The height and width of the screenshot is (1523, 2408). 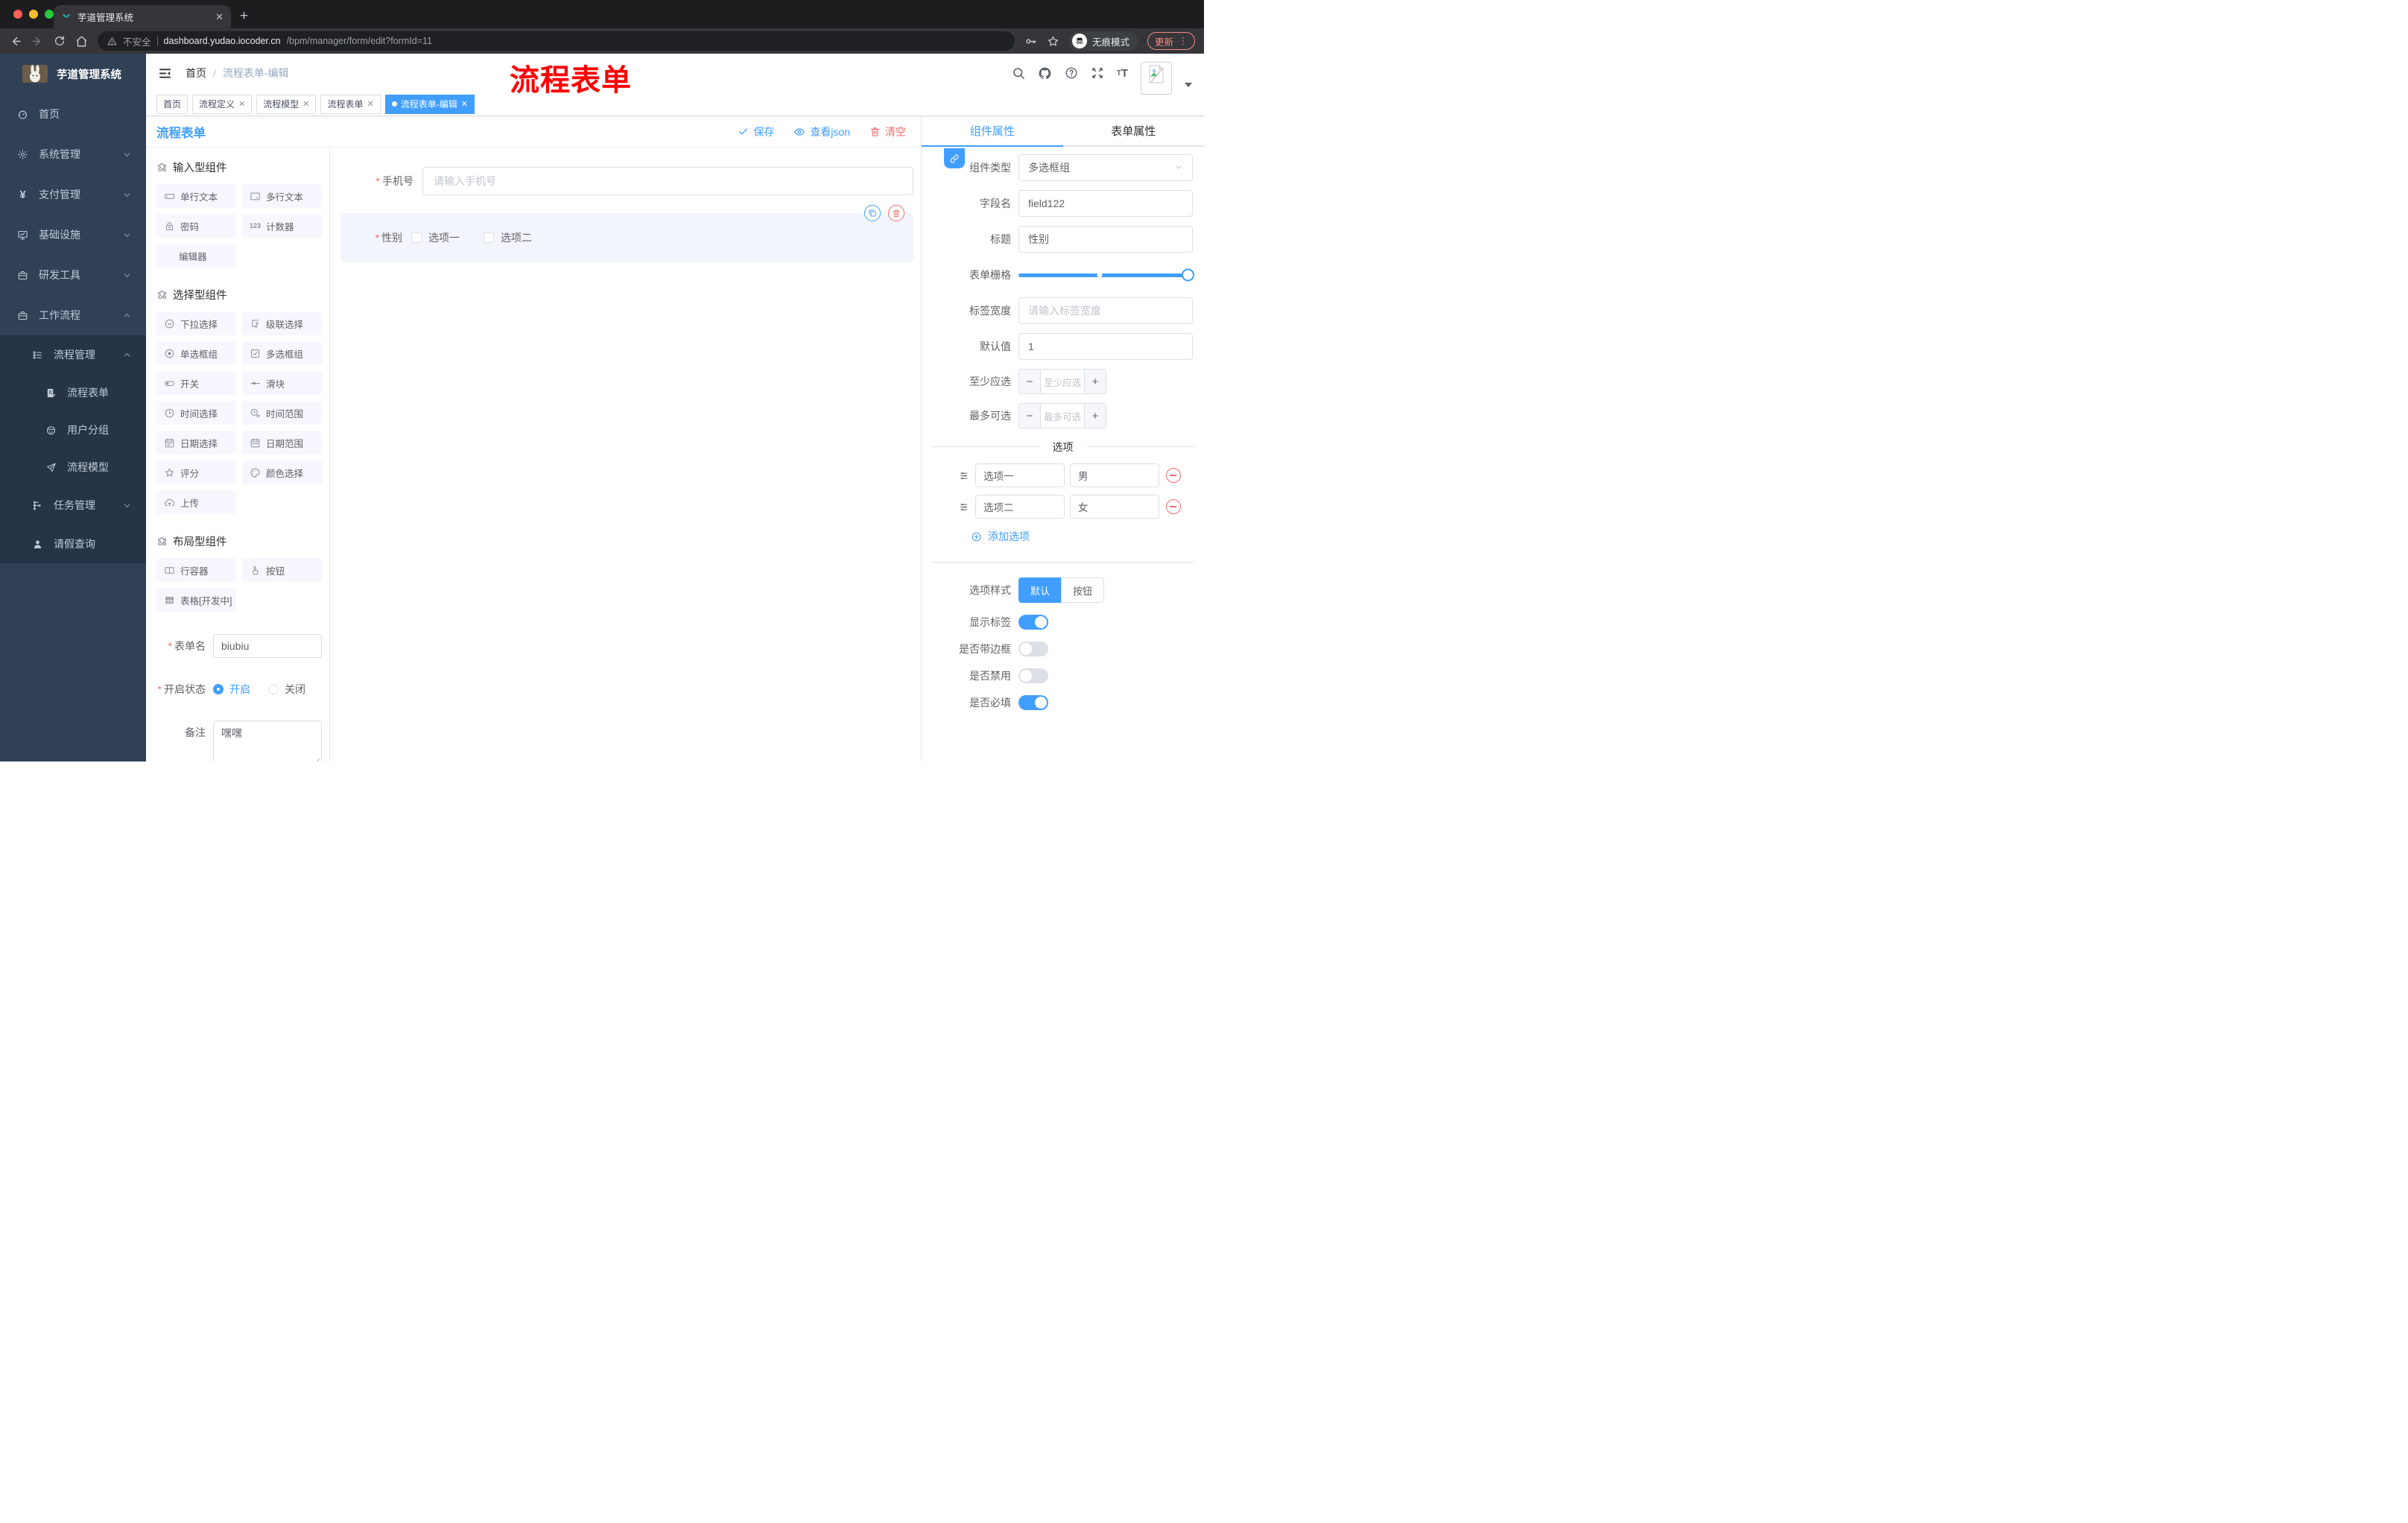 I want to click on component-item-级联选择: 级联选择, so click(x=282, y=323).